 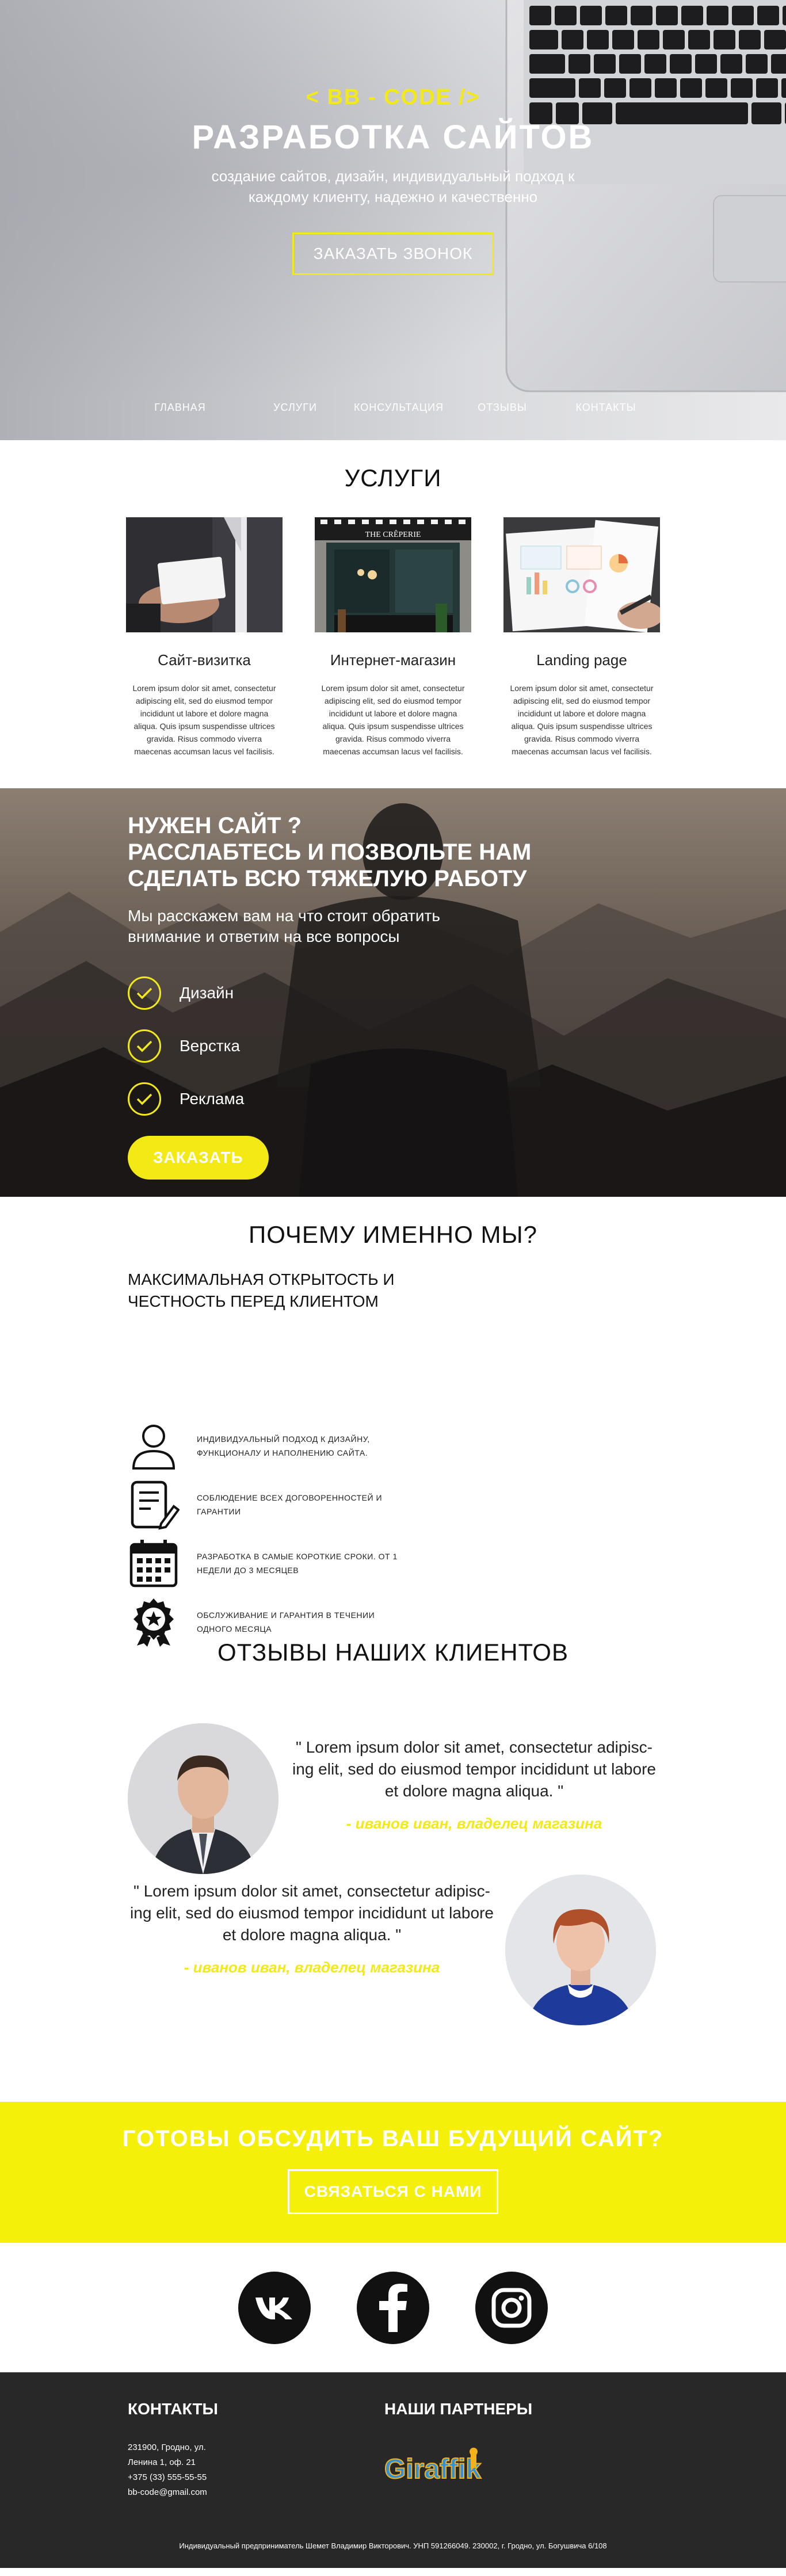 I want to click on checklist-label: Дизайн, so click(x=207, y=993).